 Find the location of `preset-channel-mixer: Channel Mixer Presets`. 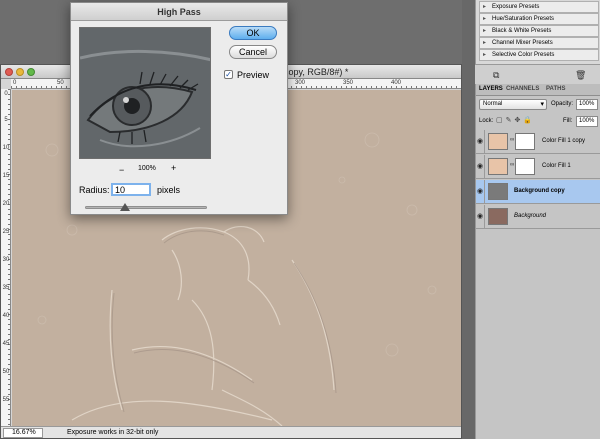

preset-channel-mixer: Channel Mixer Presets is located at coordinates (539, 43).